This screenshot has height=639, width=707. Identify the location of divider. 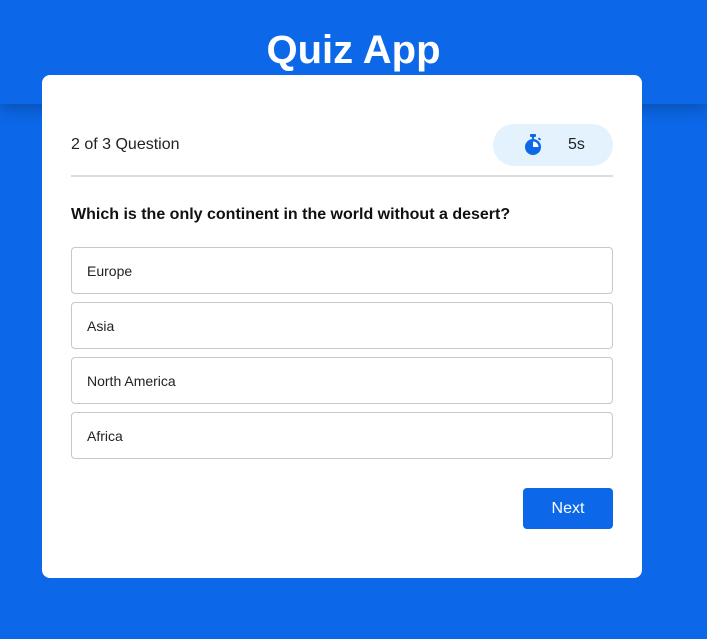
(342, 176).